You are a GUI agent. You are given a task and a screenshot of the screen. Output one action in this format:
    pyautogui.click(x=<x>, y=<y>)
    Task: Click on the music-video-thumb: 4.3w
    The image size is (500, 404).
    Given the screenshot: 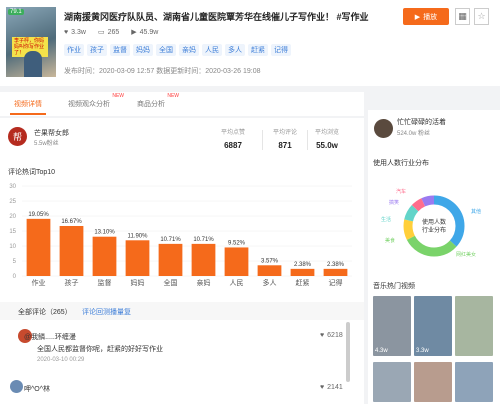 What is the action you would take?
    pyautogui.click(x=392, y=326)
    